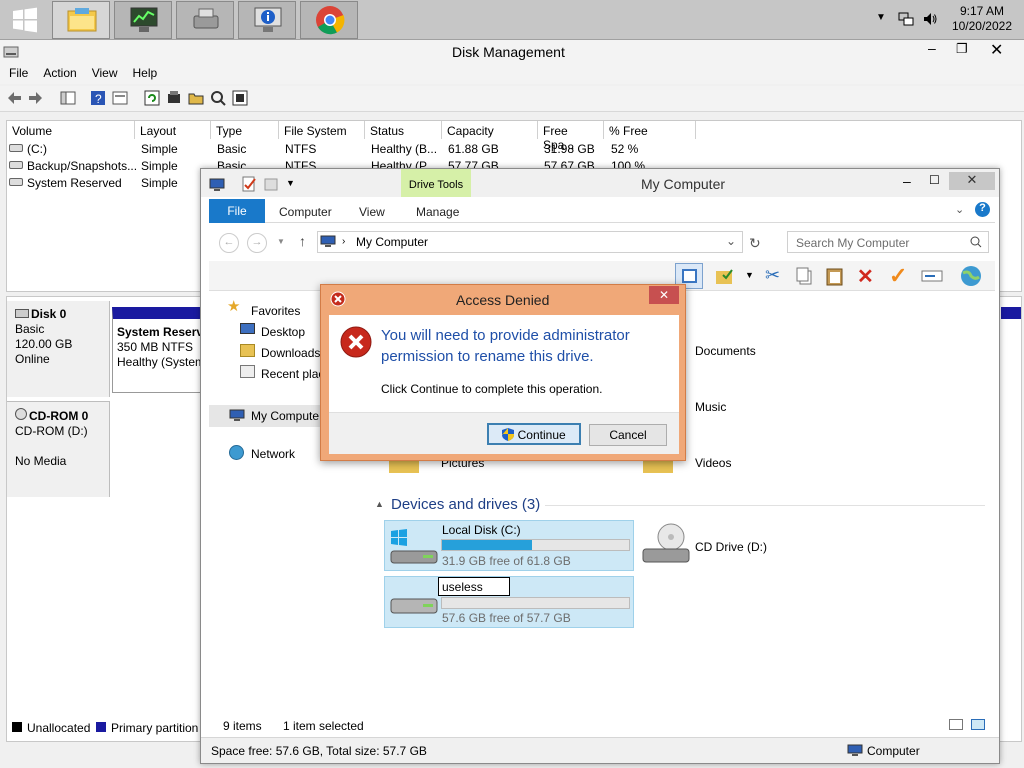  What do you see at coordinates (881, 17) in the screenshot?
I see `tray-arrow-icon: ▼` at bounding box center [881, 17].